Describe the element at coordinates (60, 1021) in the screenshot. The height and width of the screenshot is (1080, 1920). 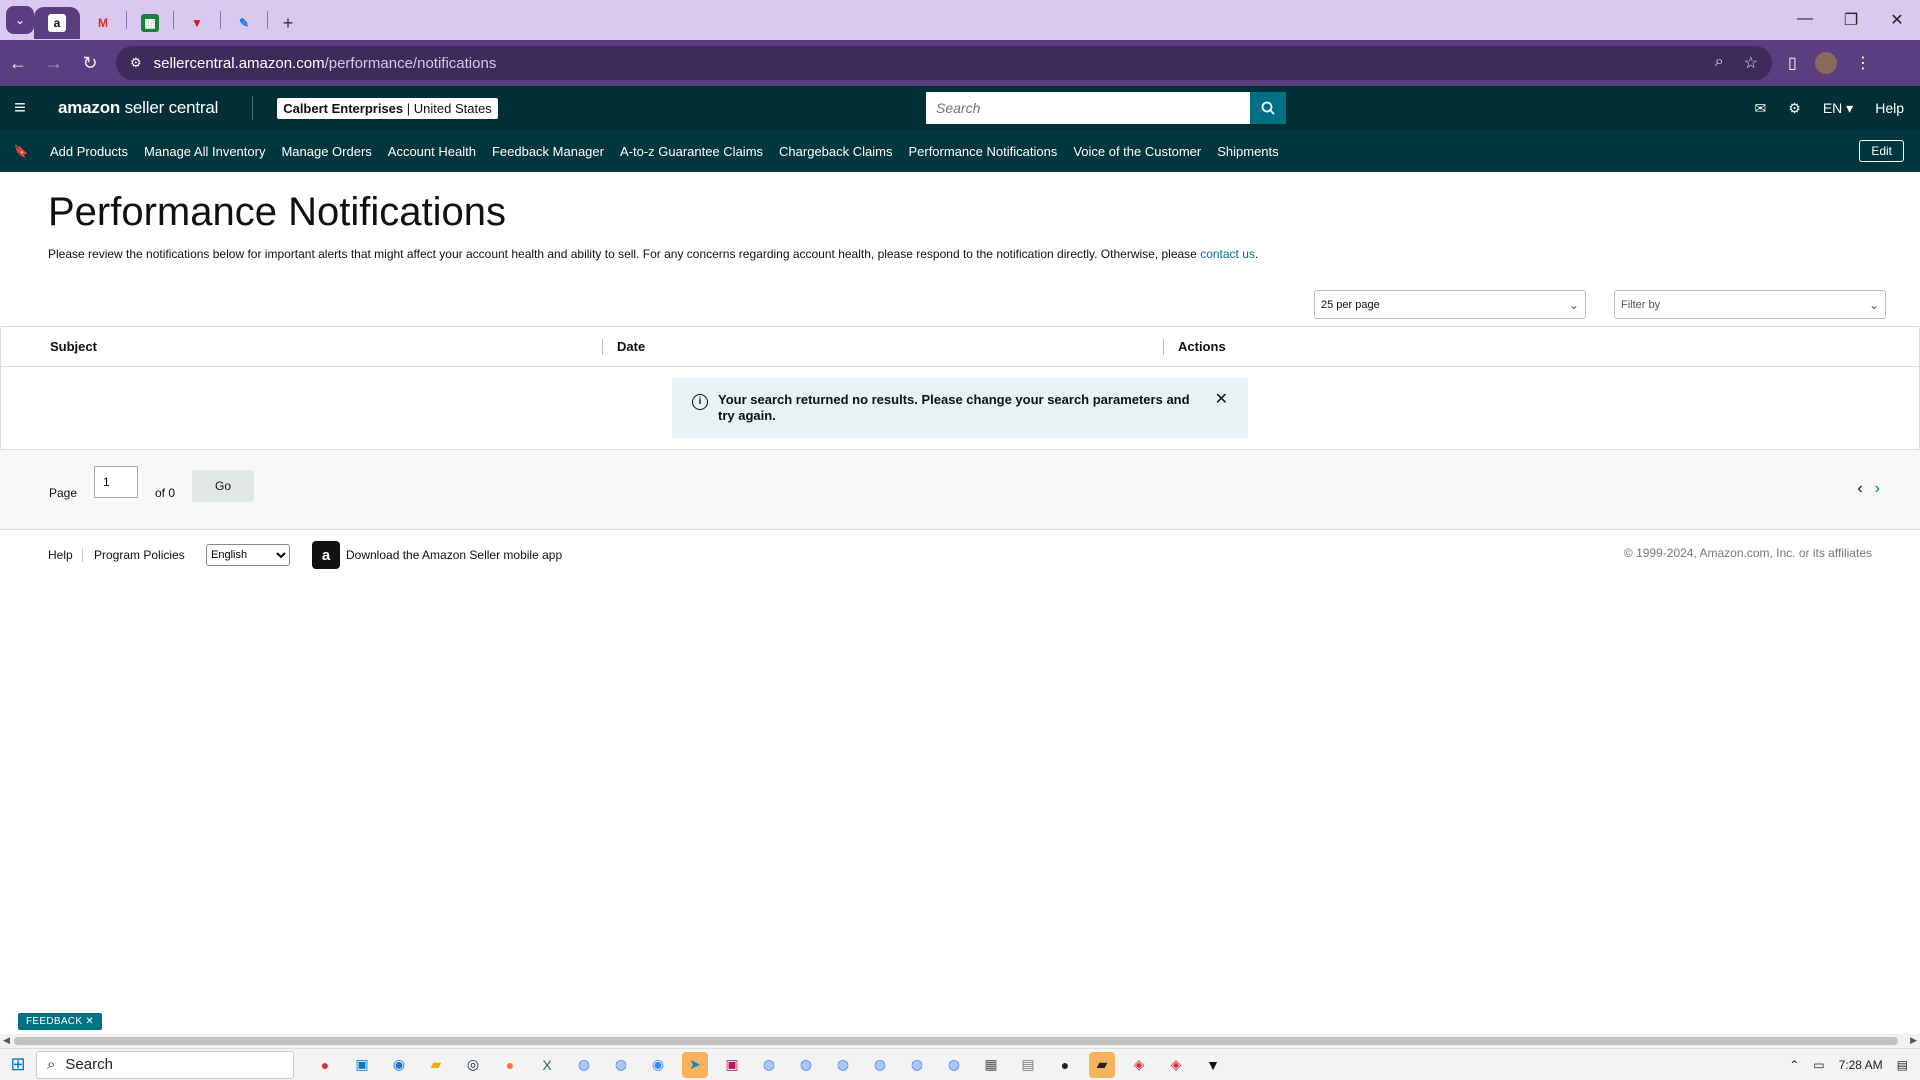
I see `feedback-tab: FEEDBACK ✕` at that location.